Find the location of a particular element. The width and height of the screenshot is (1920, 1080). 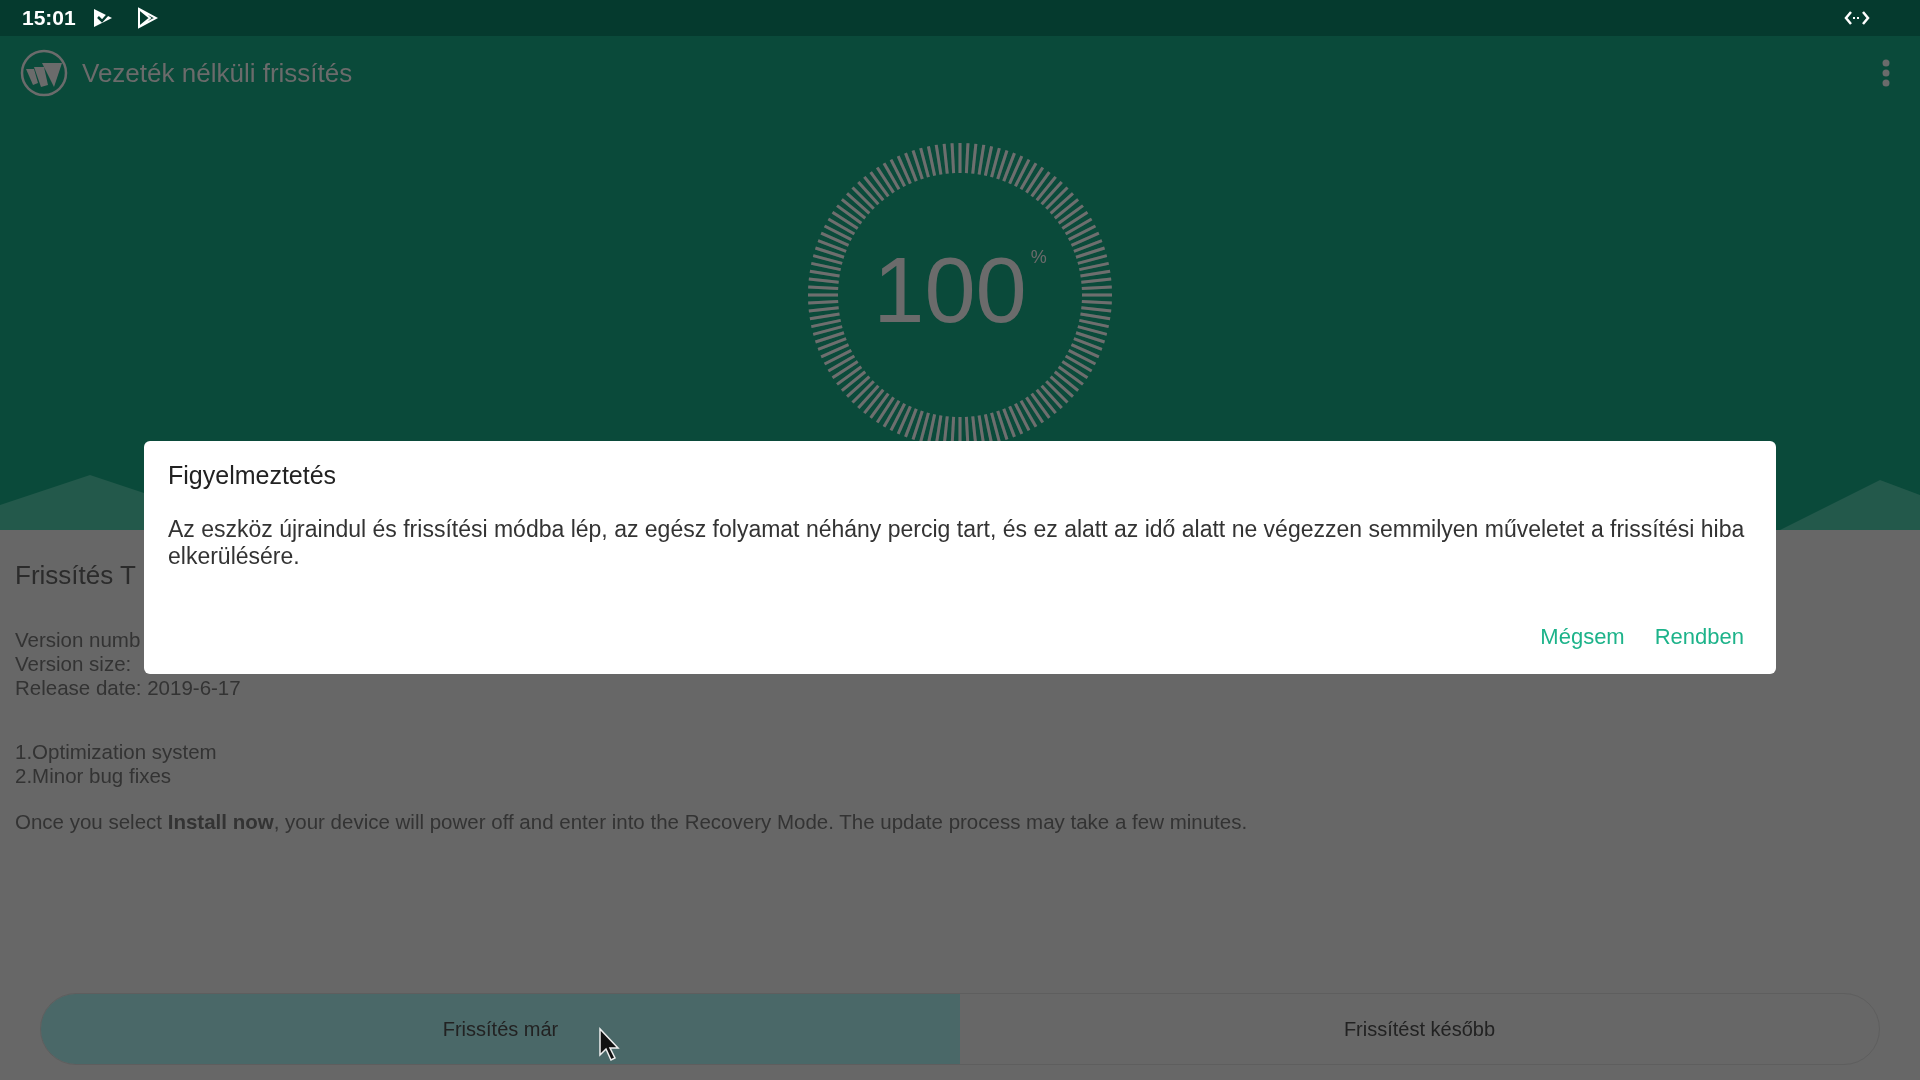

dialog-title: Figyelmeztetés is located at coordinates (253, 475).